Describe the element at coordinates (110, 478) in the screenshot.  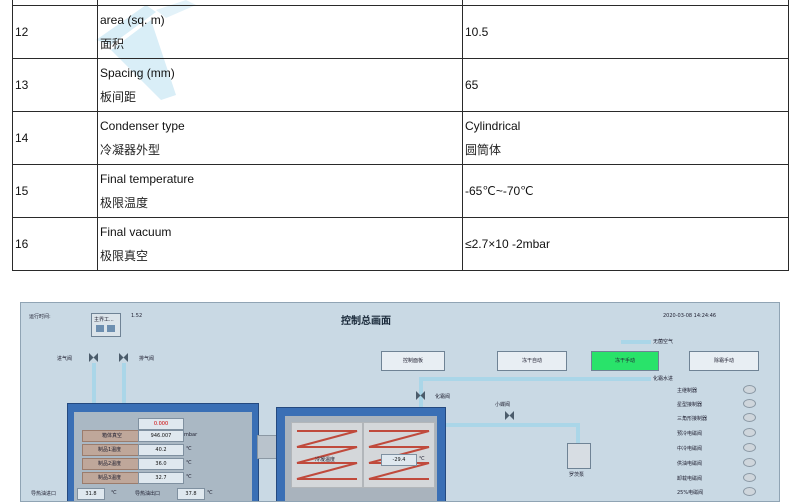
I see `chamber-row-label: 制品3温度` at that location.